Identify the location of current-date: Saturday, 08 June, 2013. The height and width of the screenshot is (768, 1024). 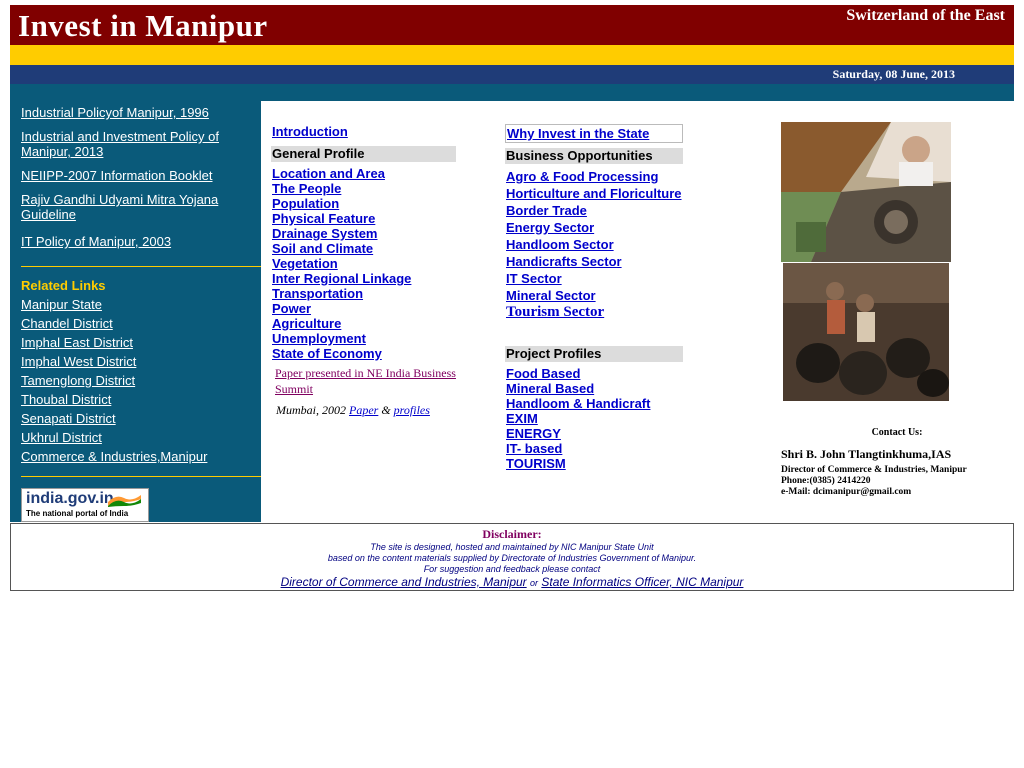
(893, 74).